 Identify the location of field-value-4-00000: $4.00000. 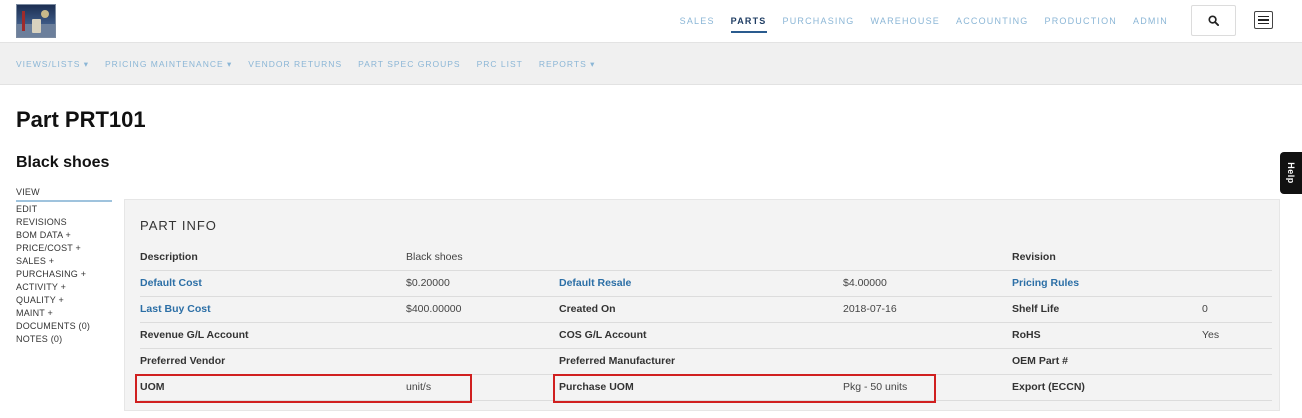
(927, 283).